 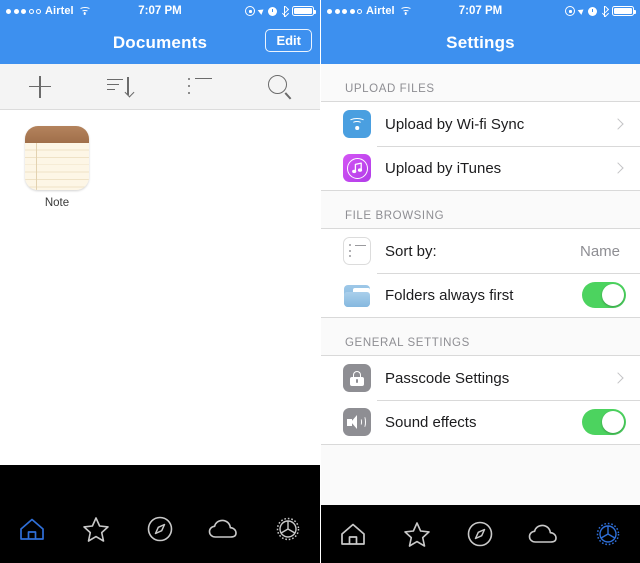 What do you see at coordinates (604, 295) in the screenshot?
I see `folders-always-first-toggle` at bounding box center [604, 295].